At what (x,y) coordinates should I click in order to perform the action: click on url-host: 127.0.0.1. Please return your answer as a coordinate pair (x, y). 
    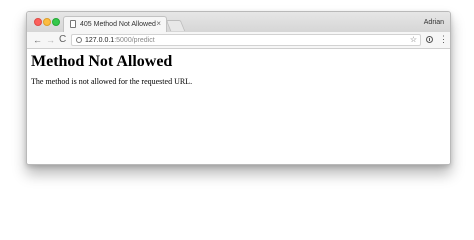
    Looking at the image, I should click on (100, 40).